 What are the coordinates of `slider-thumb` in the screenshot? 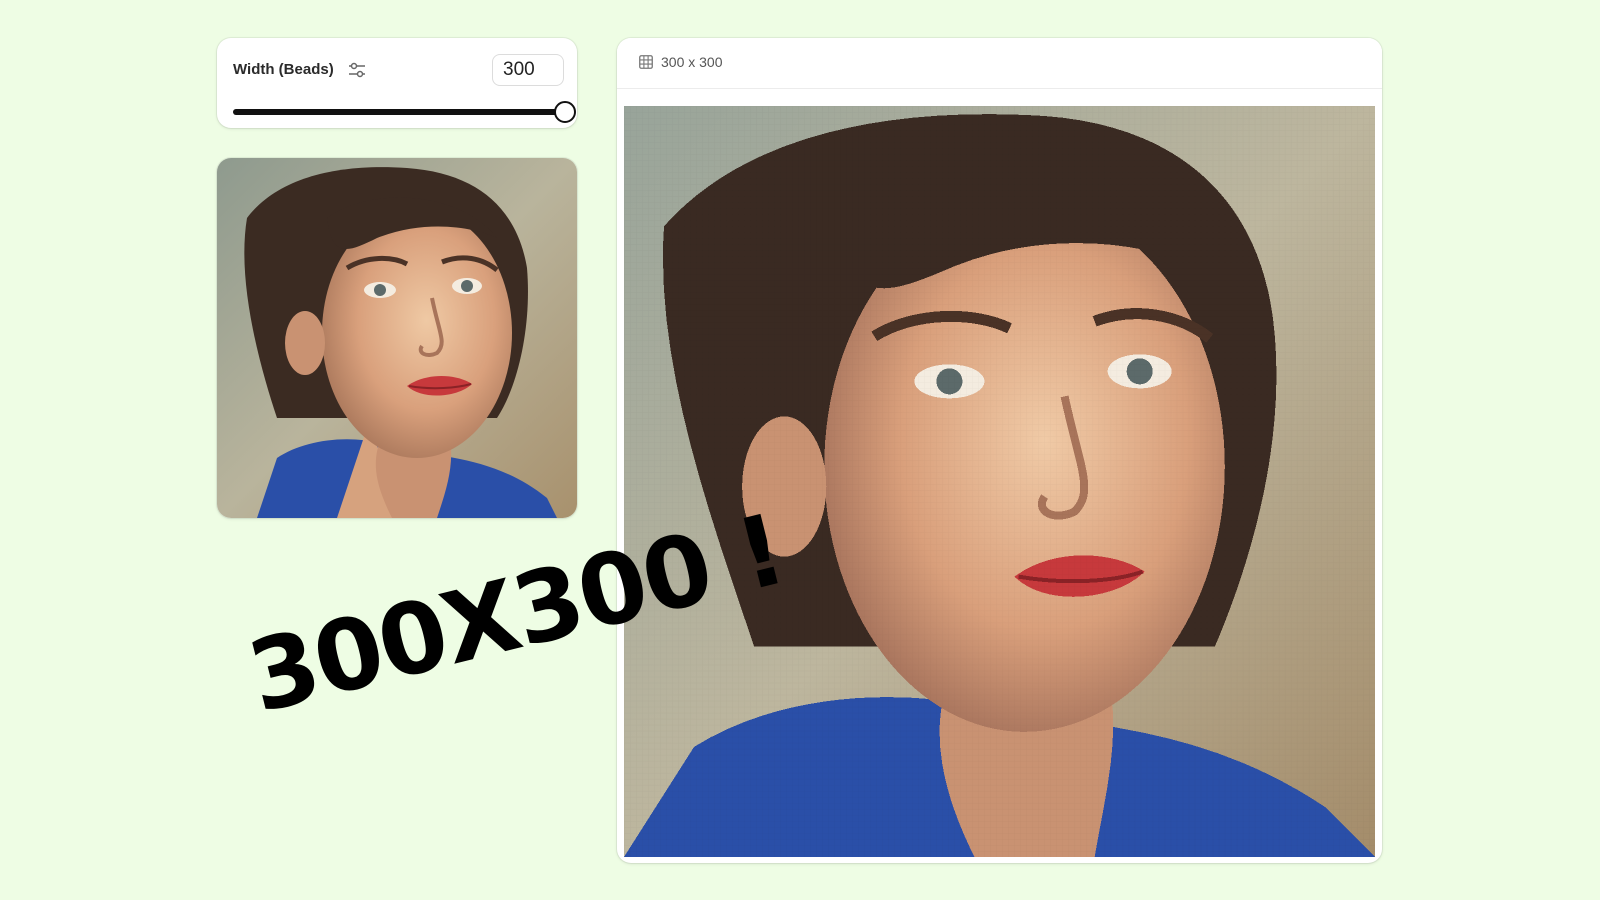 It's located at (565, 112).